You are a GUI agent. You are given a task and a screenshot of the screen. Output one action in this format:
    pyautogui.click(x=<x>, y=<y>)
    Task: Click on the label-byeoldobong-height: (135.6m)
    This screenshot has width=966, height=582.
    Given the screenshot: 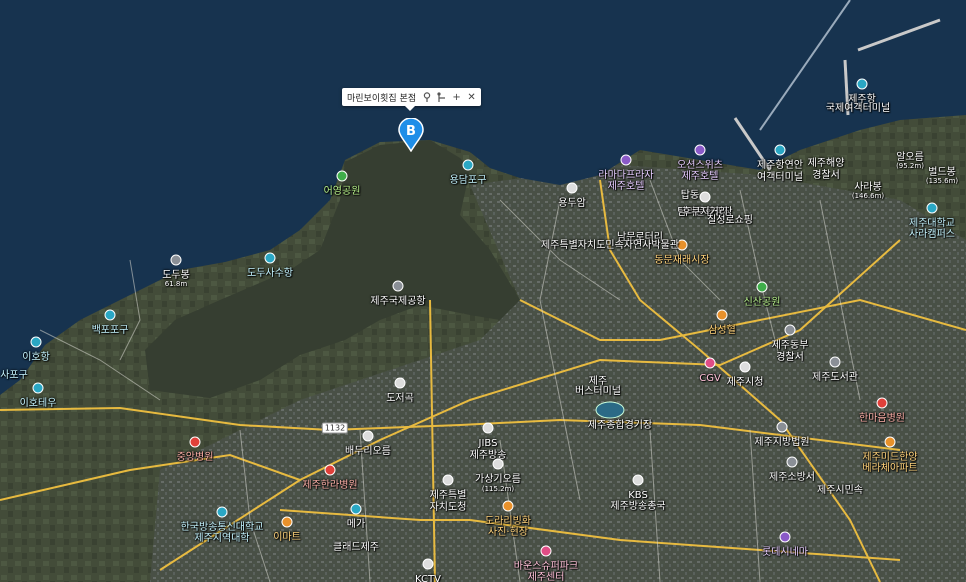 What is the action you would take?
    pyautogui.click(x=942, y=181)
    